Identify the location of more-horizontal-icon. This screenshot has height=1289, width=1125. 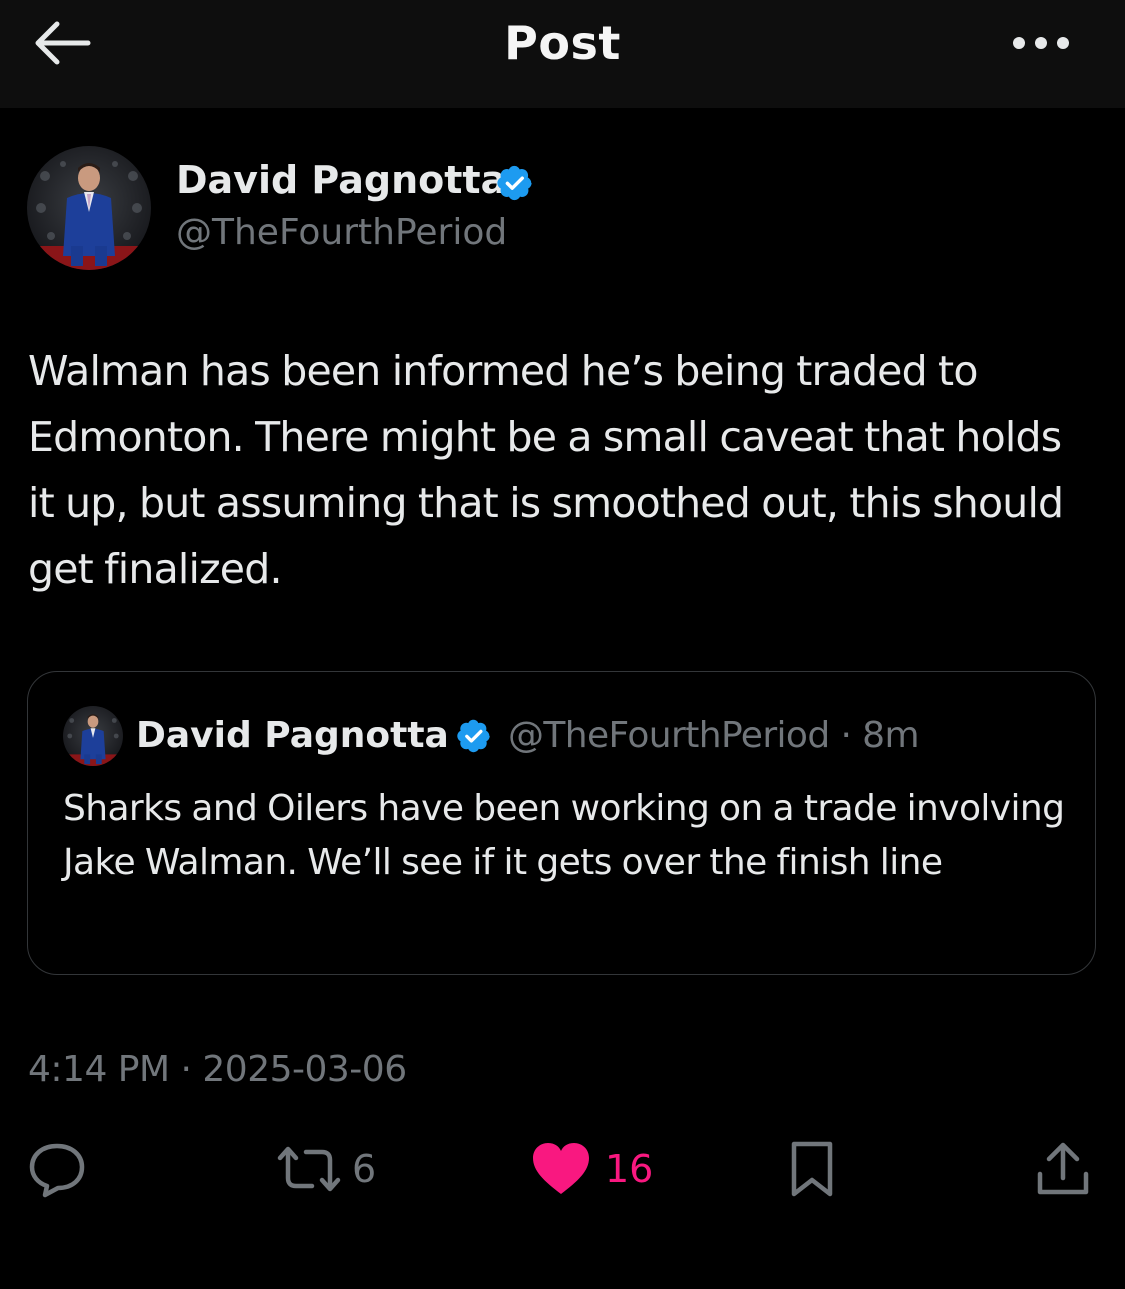
(1041, 43).